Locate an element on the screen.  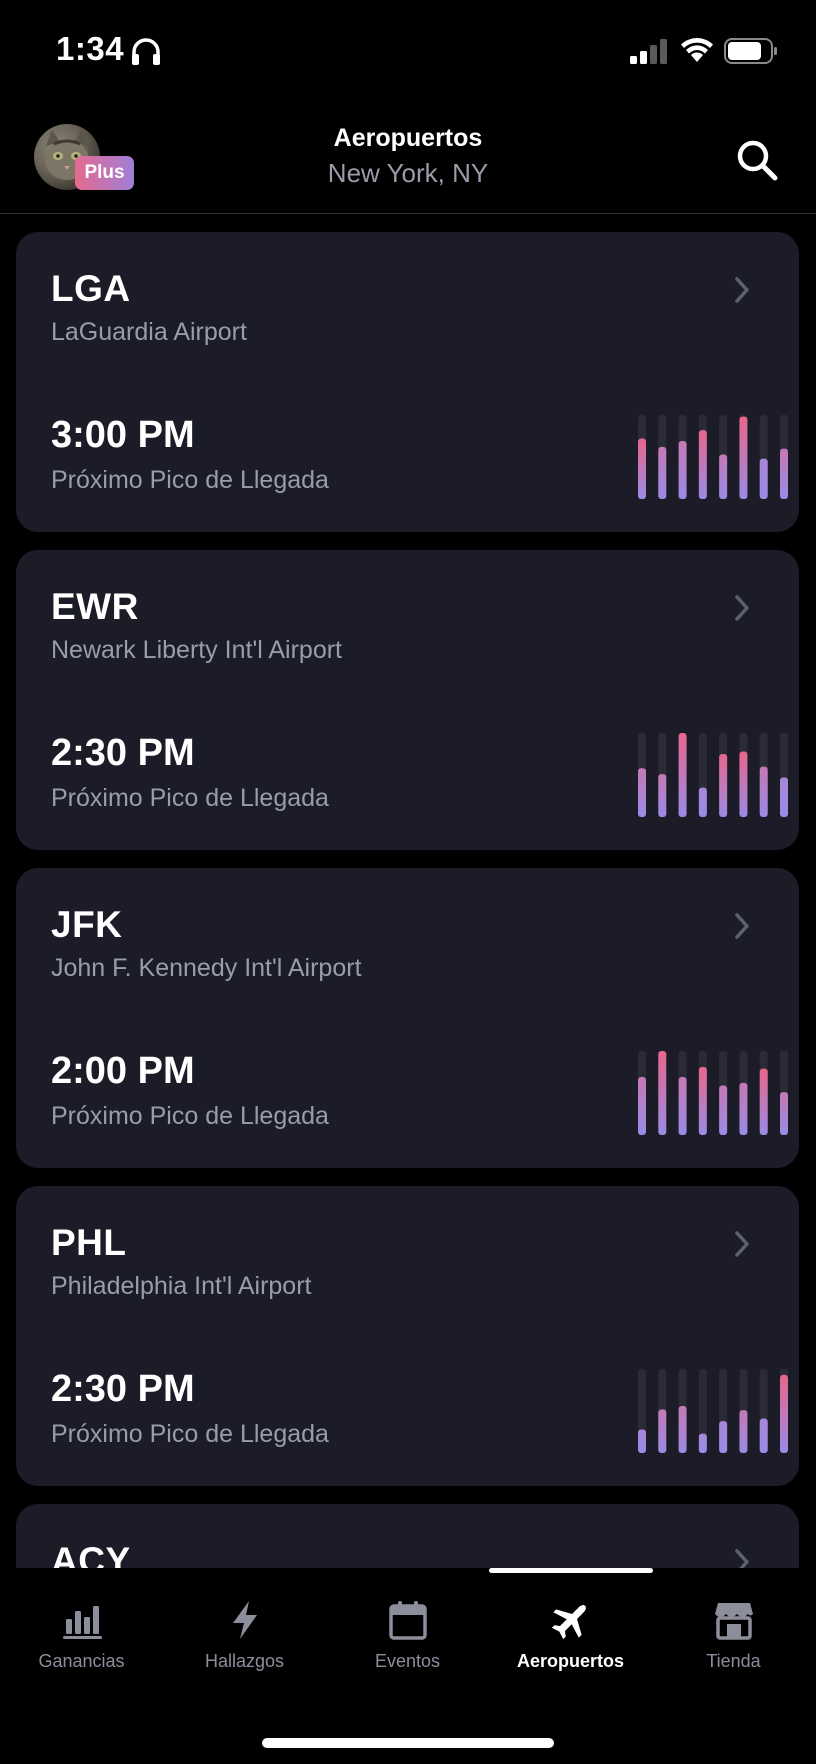
airport-code: LGA is located at coordinates (91, 288).